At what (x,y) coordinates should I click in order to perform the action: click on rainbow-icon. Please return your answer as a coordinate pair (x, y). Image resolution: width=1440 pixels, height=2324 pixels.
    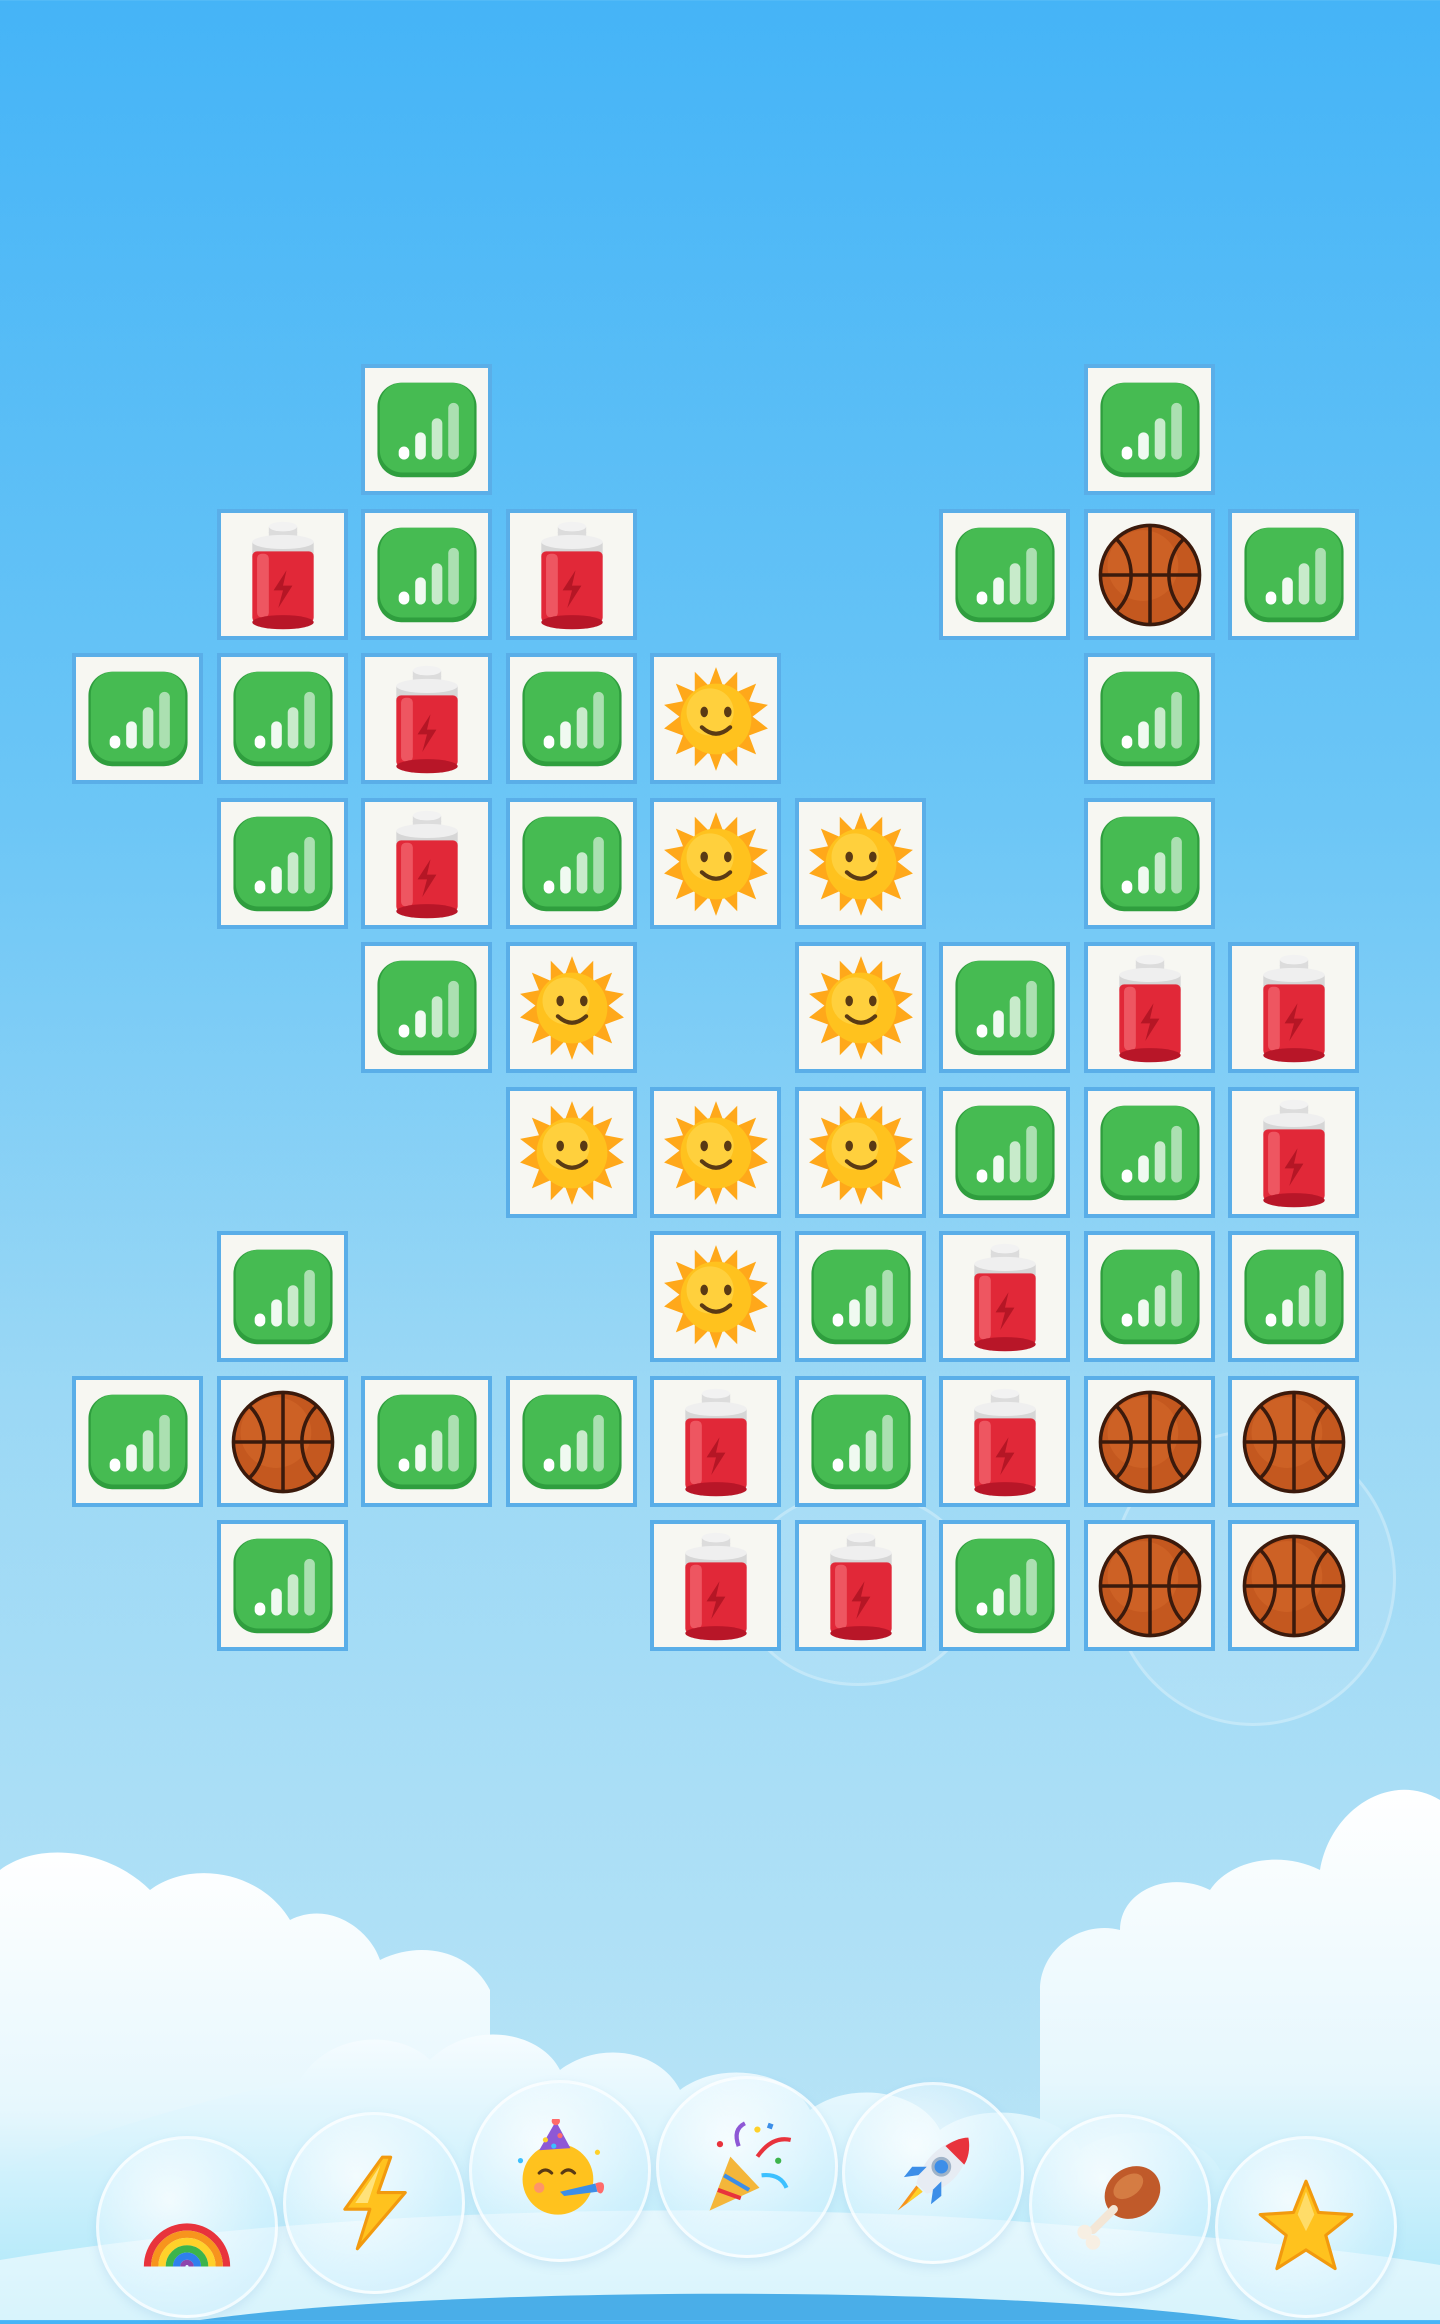
    Looking at the image, I should click on (187, 2227).